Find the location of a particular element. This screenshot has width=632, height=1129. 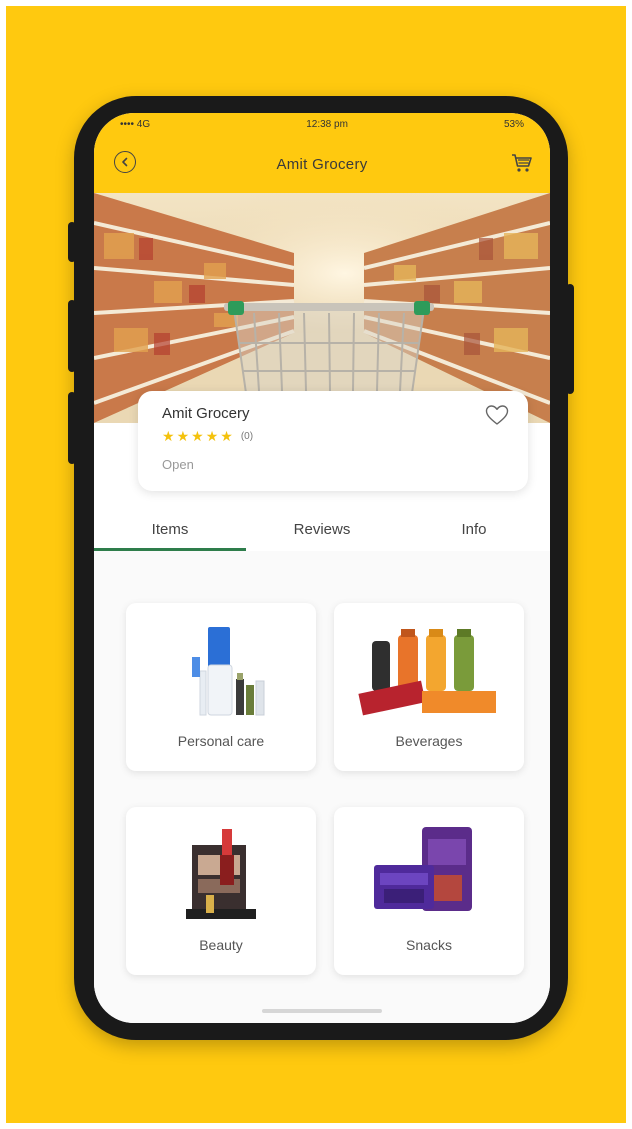

rating-stars: ★ ★ ★ ★ ★ (0) is located at coordinates (207, 436).